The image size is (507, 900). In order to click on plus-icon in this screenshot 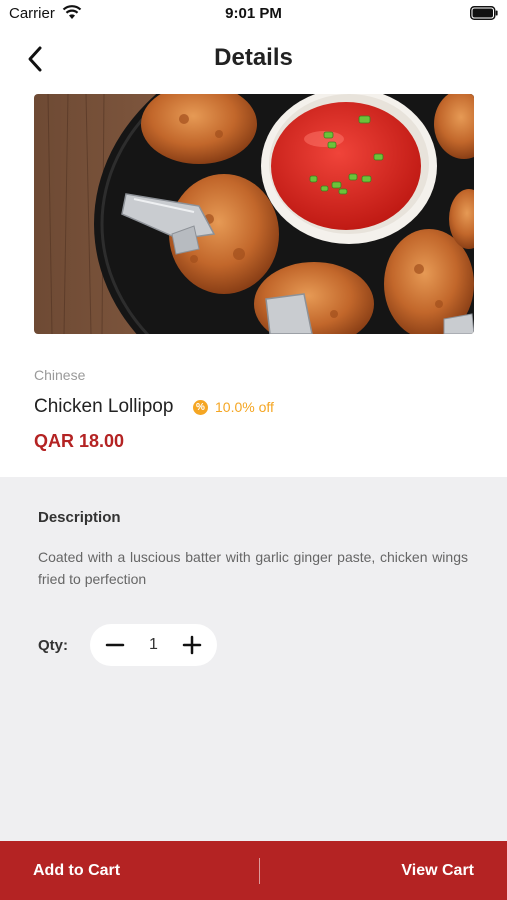, I will do `click(192, 645)`.